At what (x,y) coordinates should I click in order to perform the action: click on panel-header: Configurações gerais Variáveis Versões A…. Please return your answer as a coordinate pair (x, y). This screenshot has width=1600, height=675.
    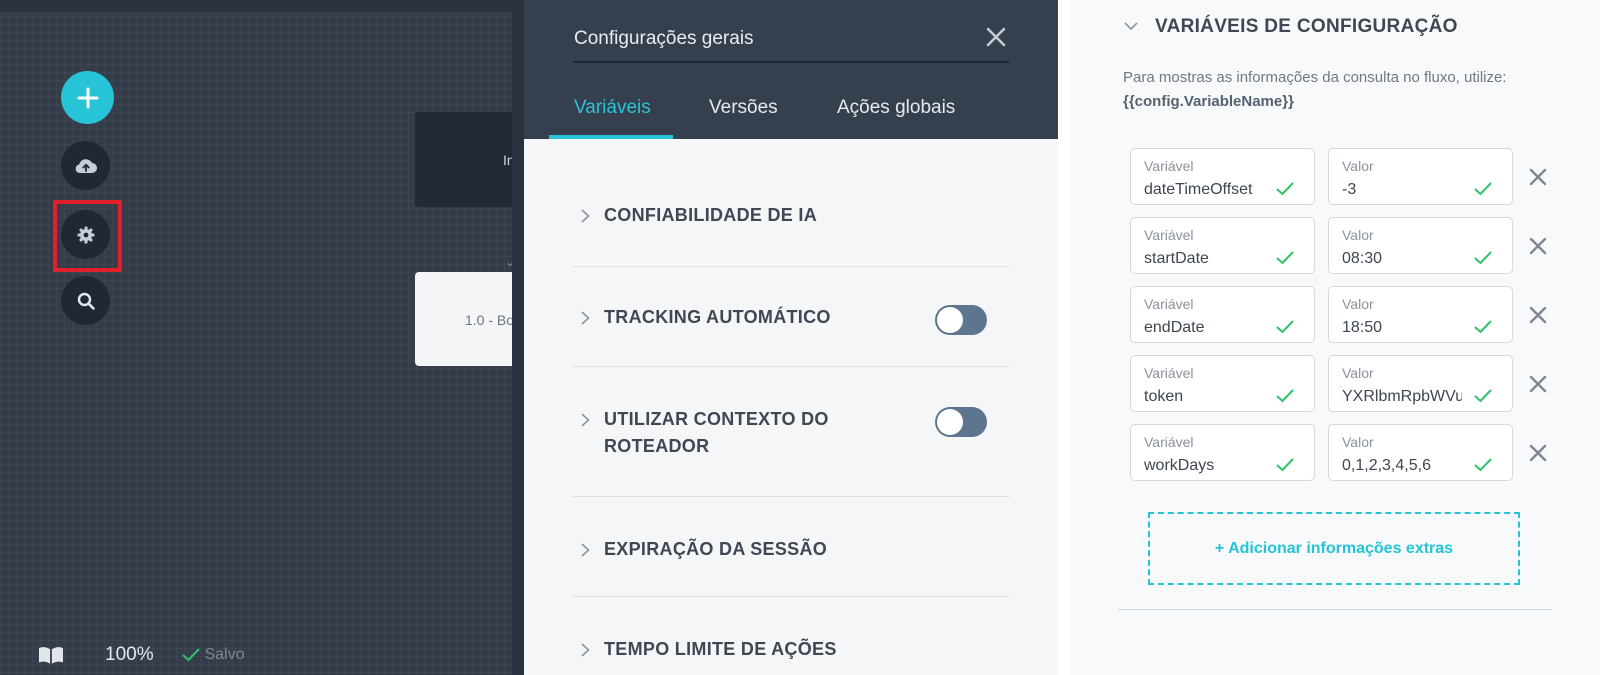
    Looking at the image, I should click on (791, 69).